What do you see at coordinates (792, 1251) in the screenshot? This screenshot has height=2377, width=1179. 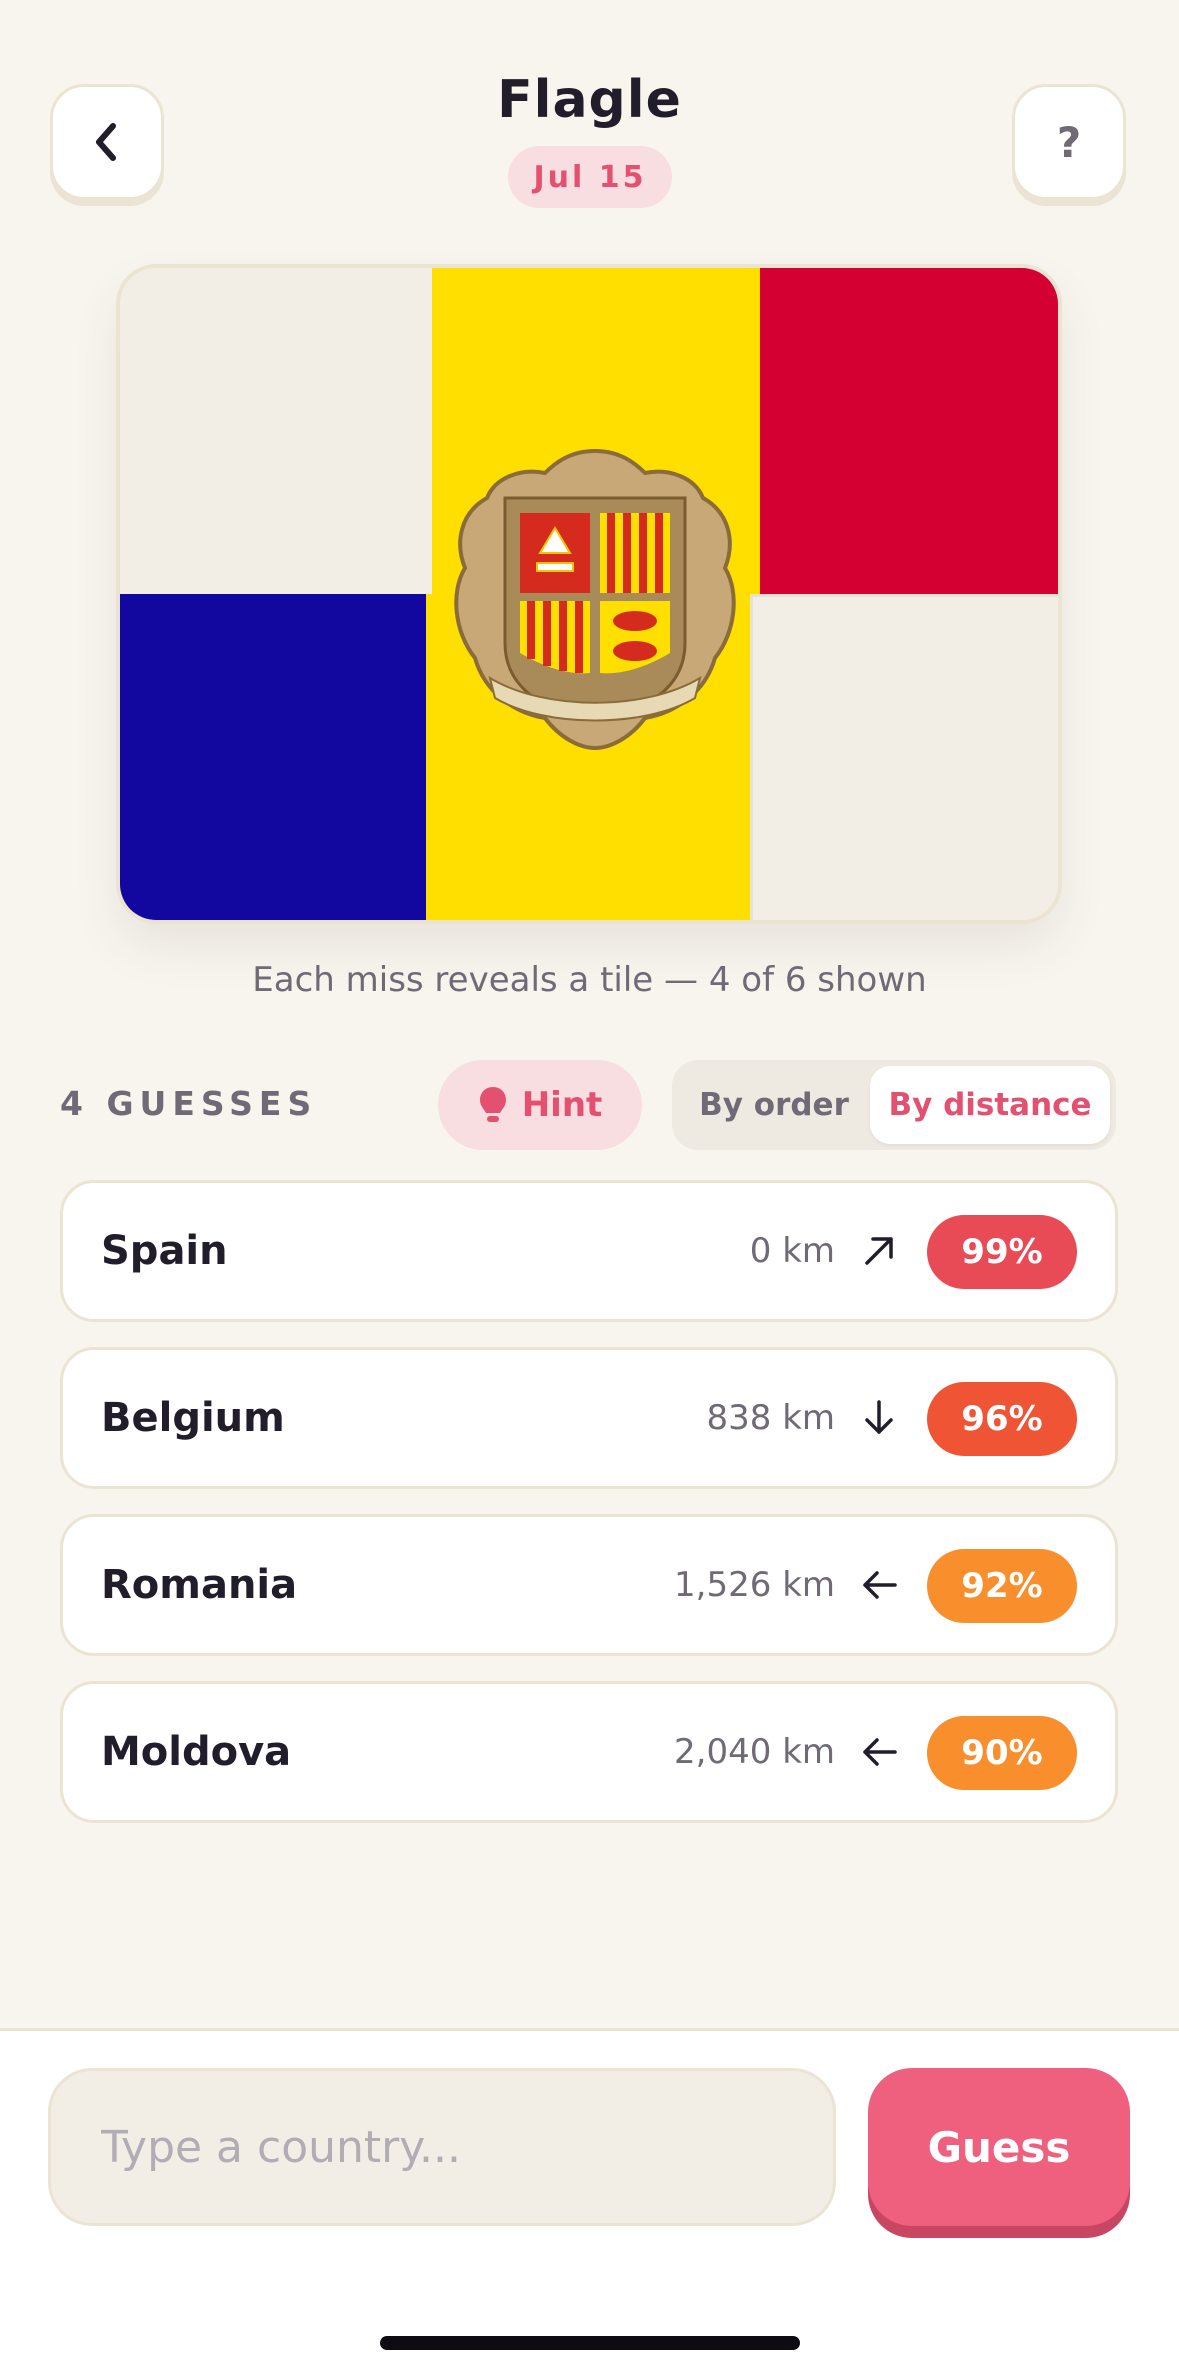 I see `guess-distance: 0 km` at bounding box center [792, 1251].